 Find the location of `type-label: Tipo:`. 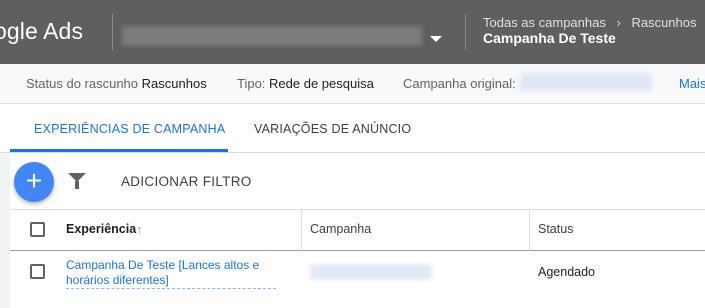

type-label: Tipo: is located at coordinates (251, 83).